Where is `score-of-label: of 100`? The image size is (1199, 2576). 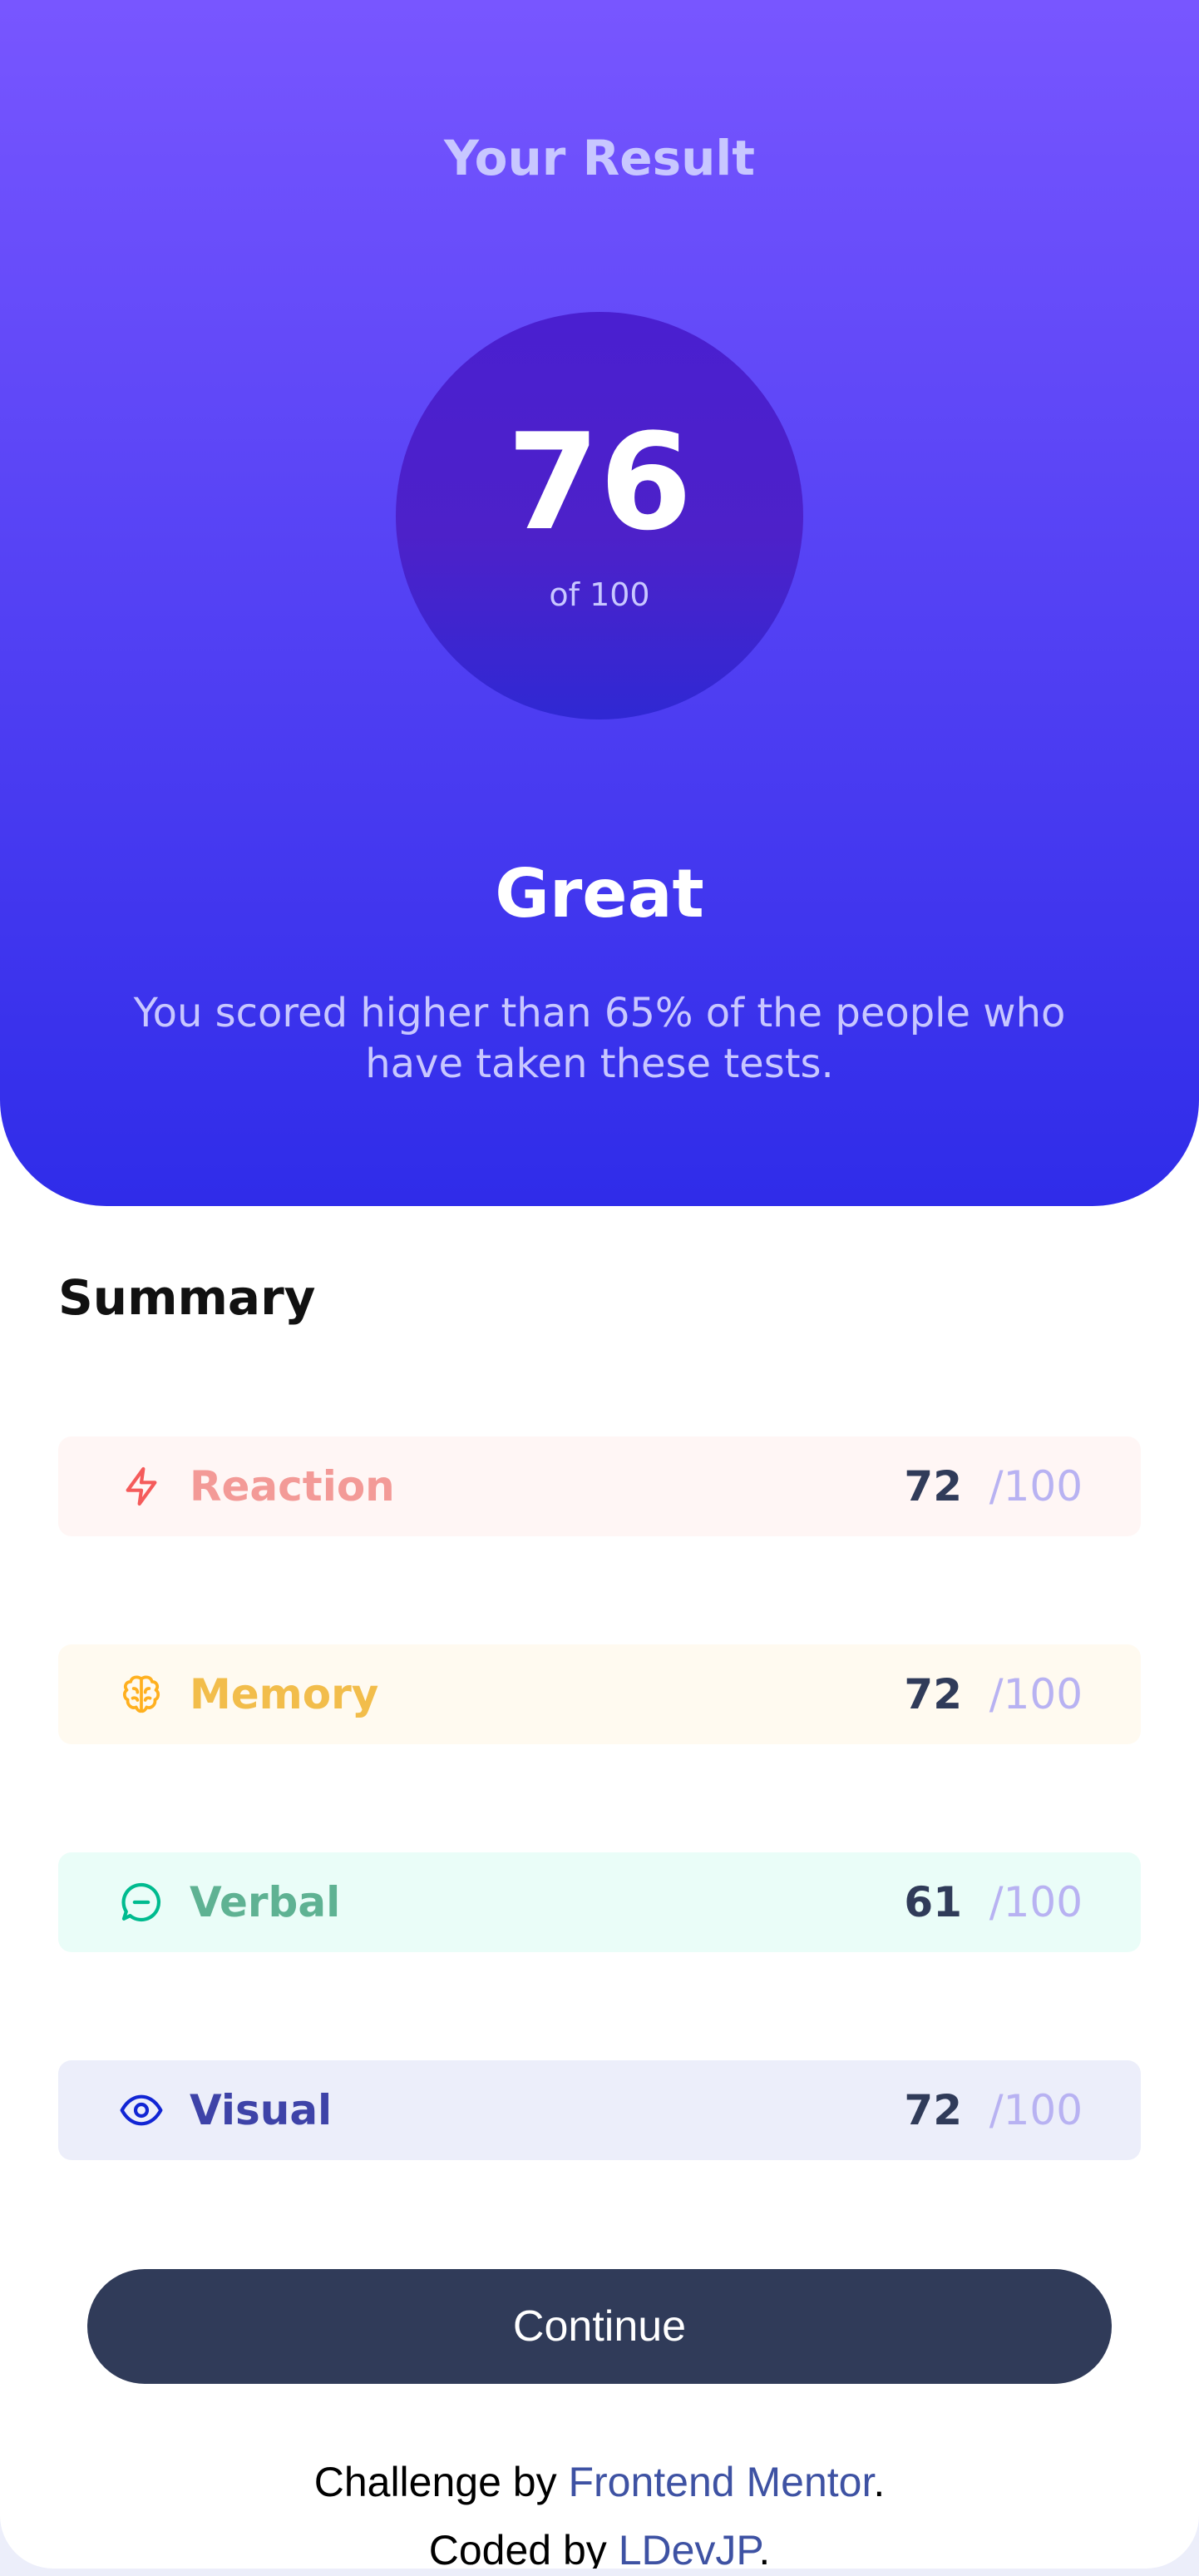
score-of-label: of 100 is located at coordinates (600, 594).